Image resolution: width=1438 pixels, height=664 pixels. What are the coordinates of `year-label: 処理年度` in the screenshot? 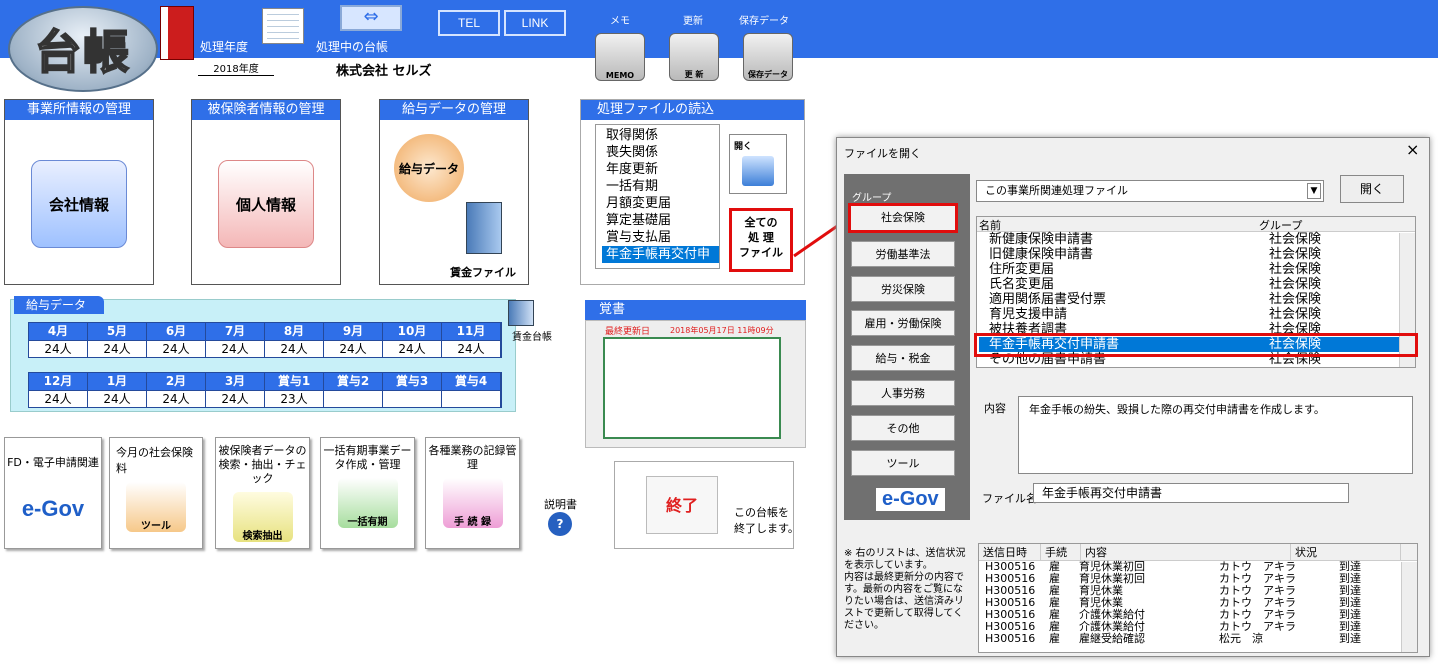 It's located at (224, 47).